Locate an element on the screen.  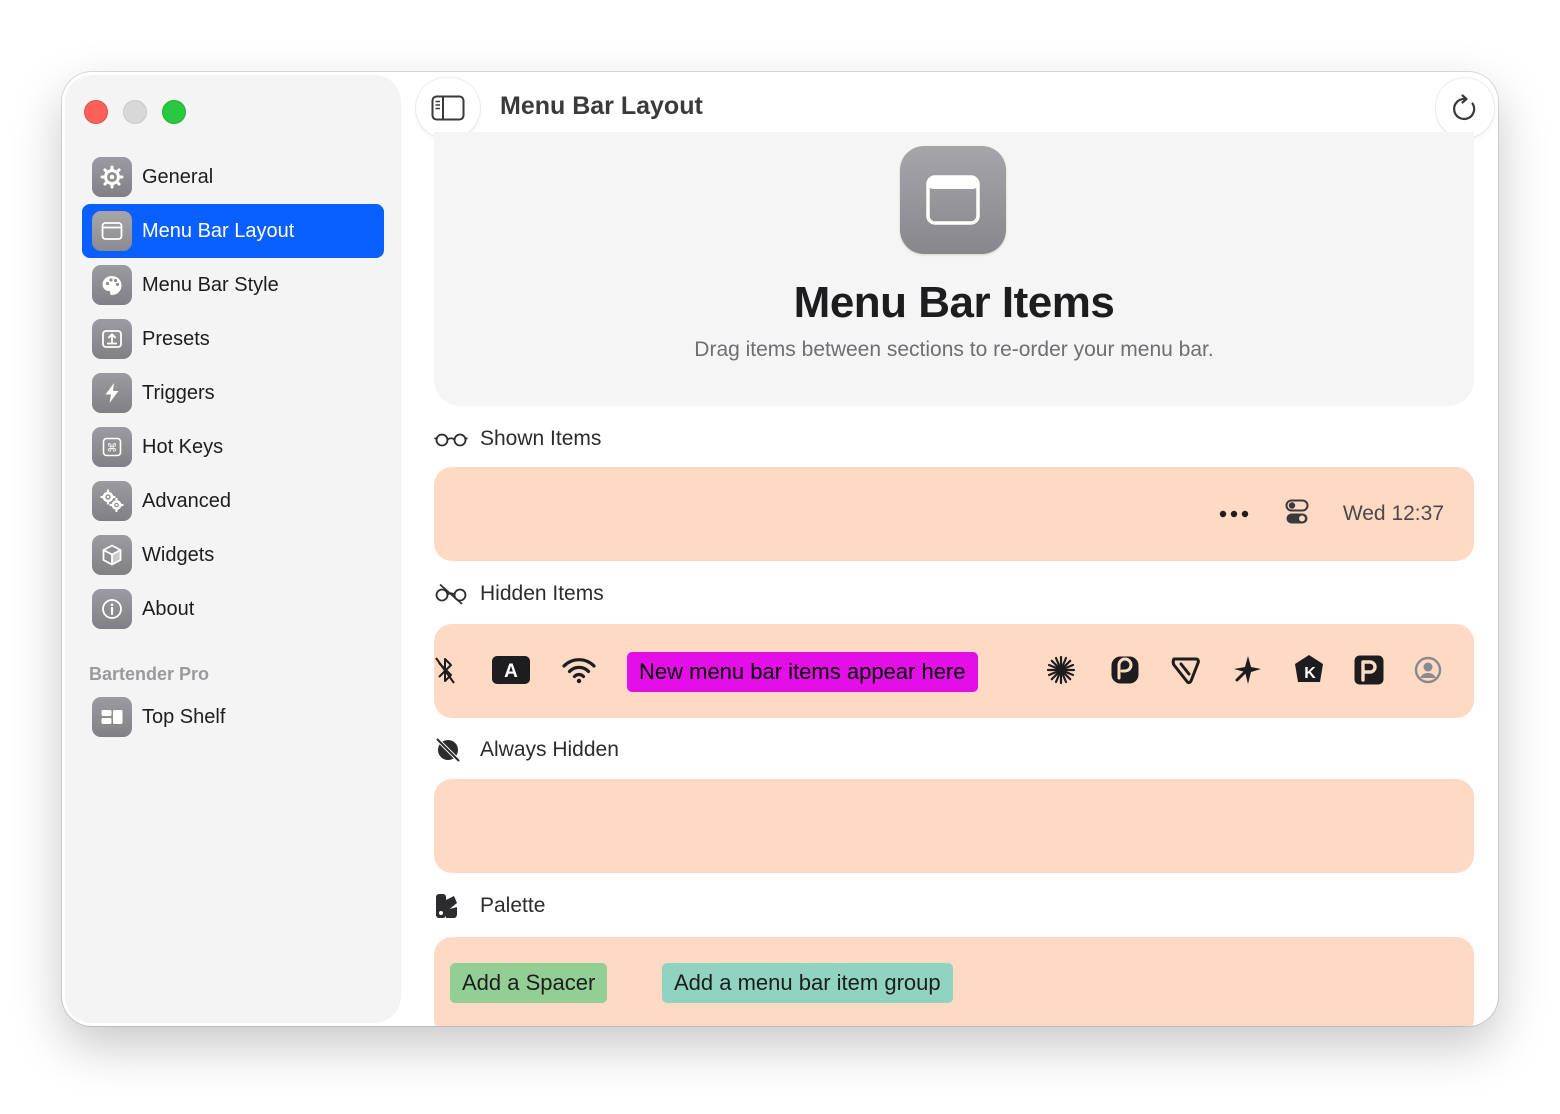
k-badge-icon: K is located at coordinates (1309, 670).